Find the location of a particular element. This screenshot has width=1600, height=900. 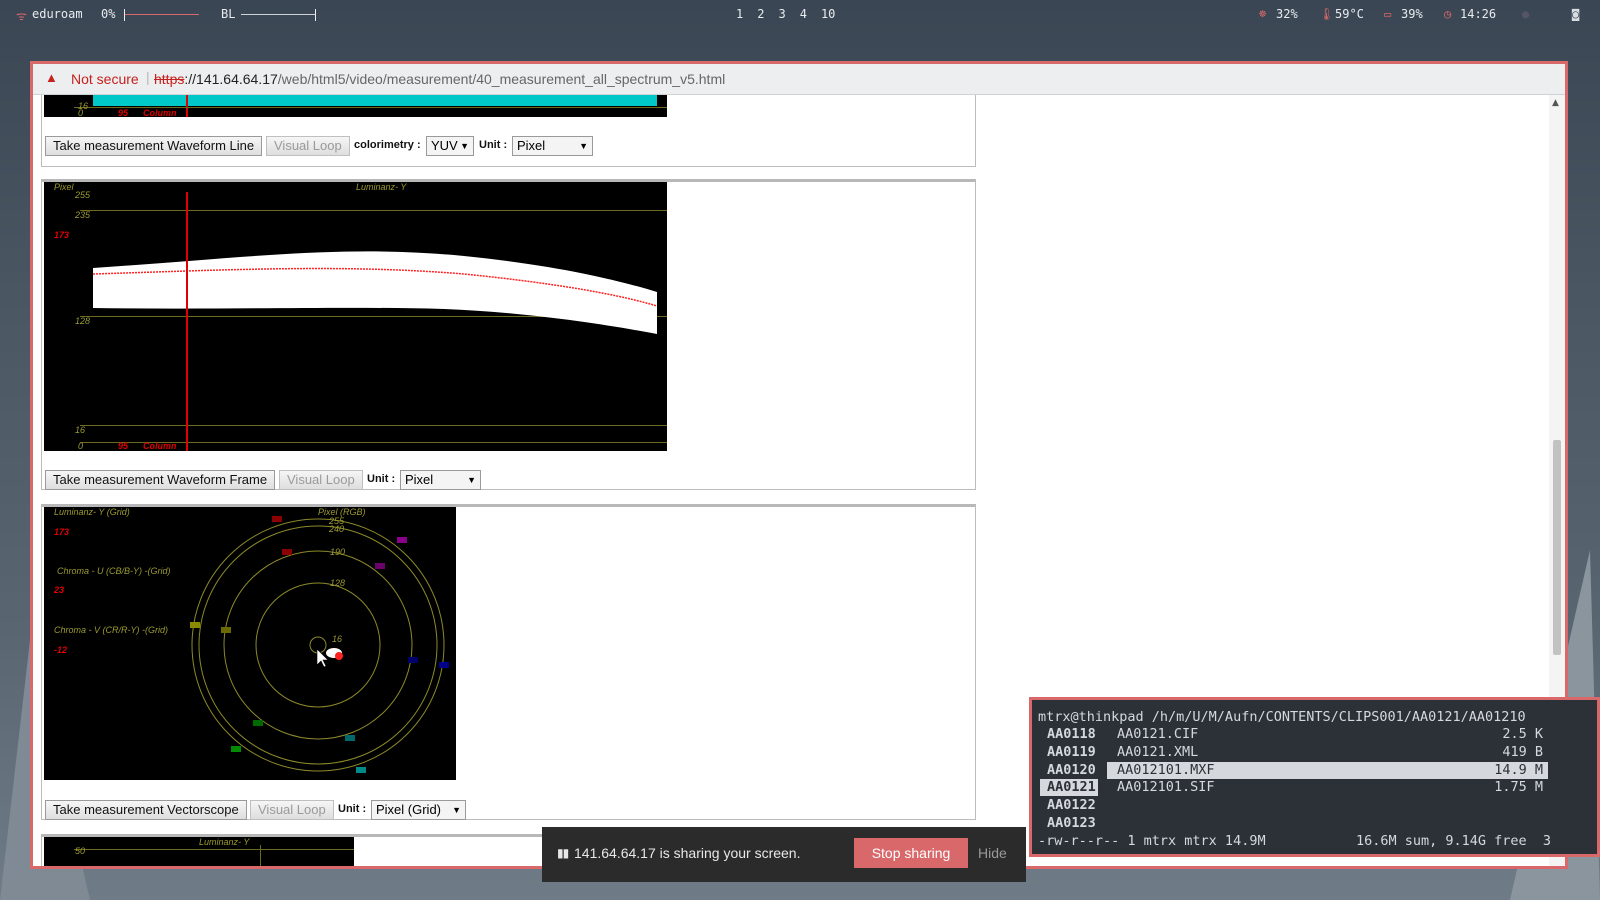

backlight-label: BL is located at coordinates (228, 14).